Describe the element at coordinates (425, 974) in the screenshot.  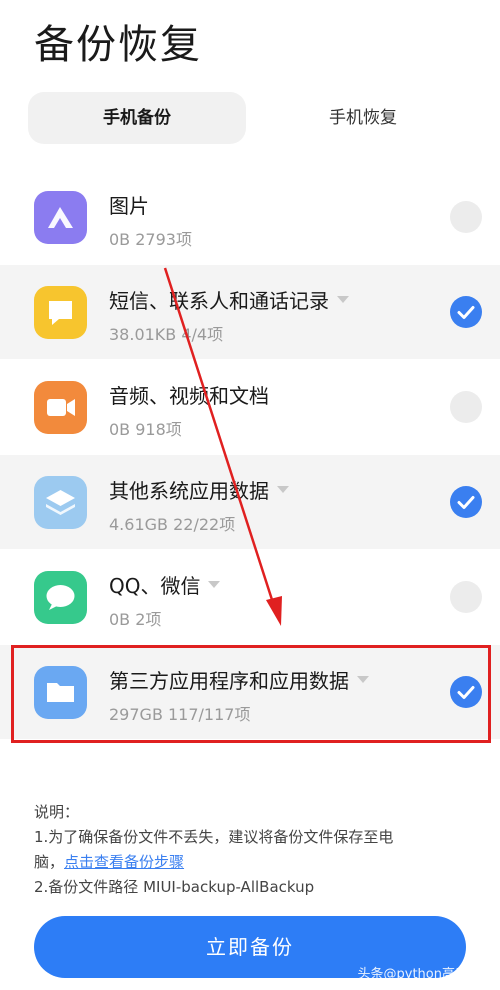
I see `watermark: 头条@python高手养成` at that location.